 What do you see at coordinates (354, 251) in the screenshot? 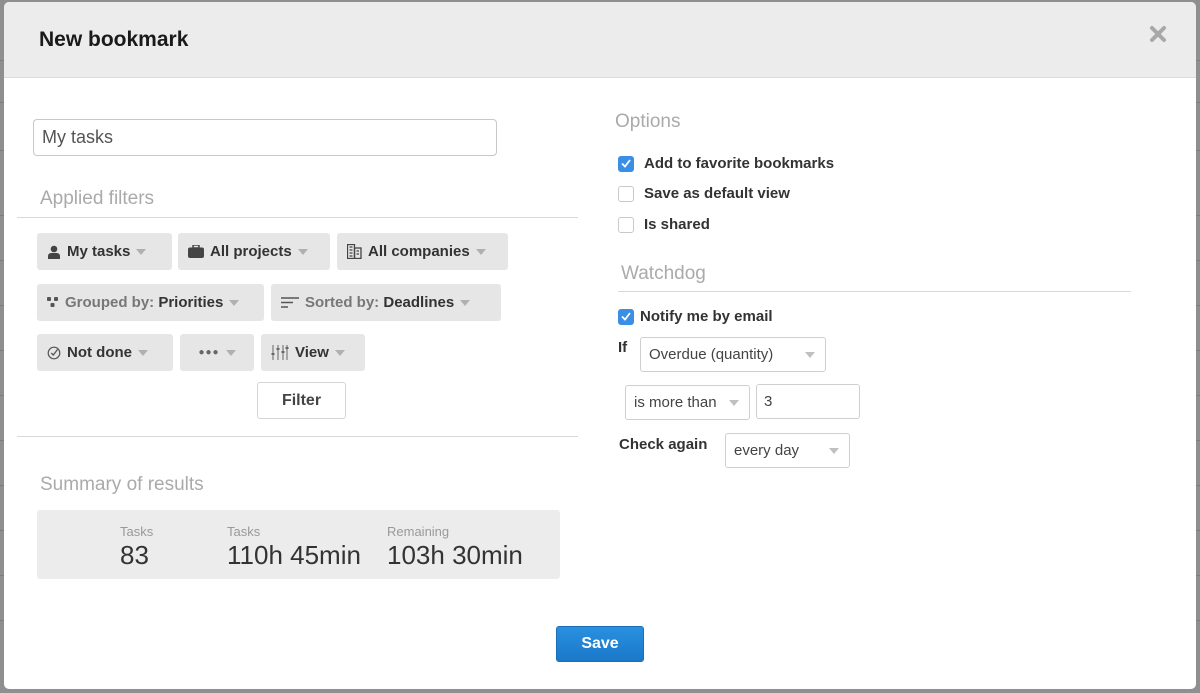
I see `building-icon` at bounding box center [354, 251].